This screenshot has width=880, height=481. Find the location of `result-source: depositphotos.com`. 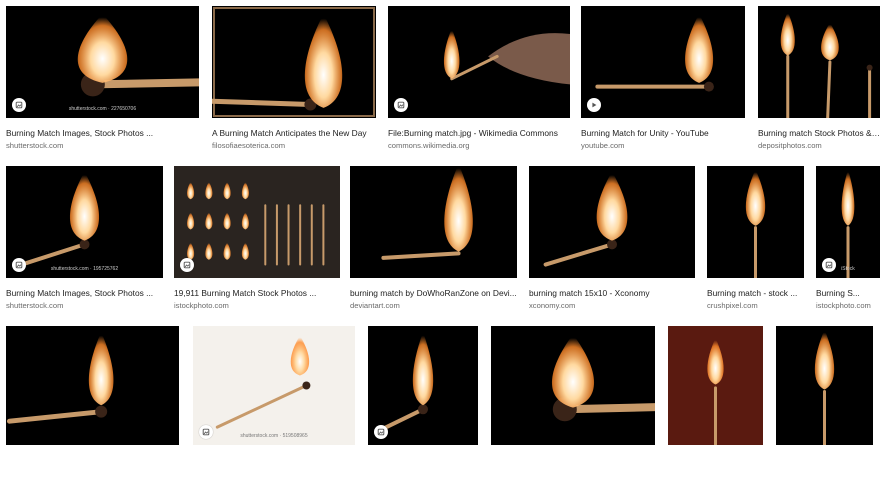

result-source: depositphotos.com is located at coordinates (819, 146).